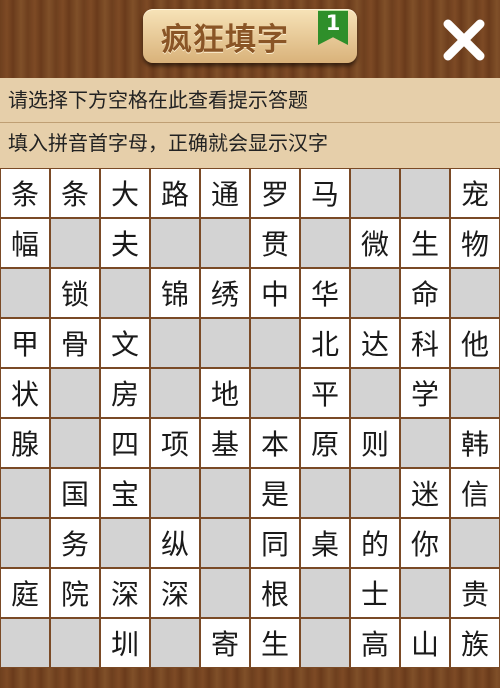 This screenshot has height=688, width=500. I want to click on grid-cell-letter: 同, so click(275, 543).